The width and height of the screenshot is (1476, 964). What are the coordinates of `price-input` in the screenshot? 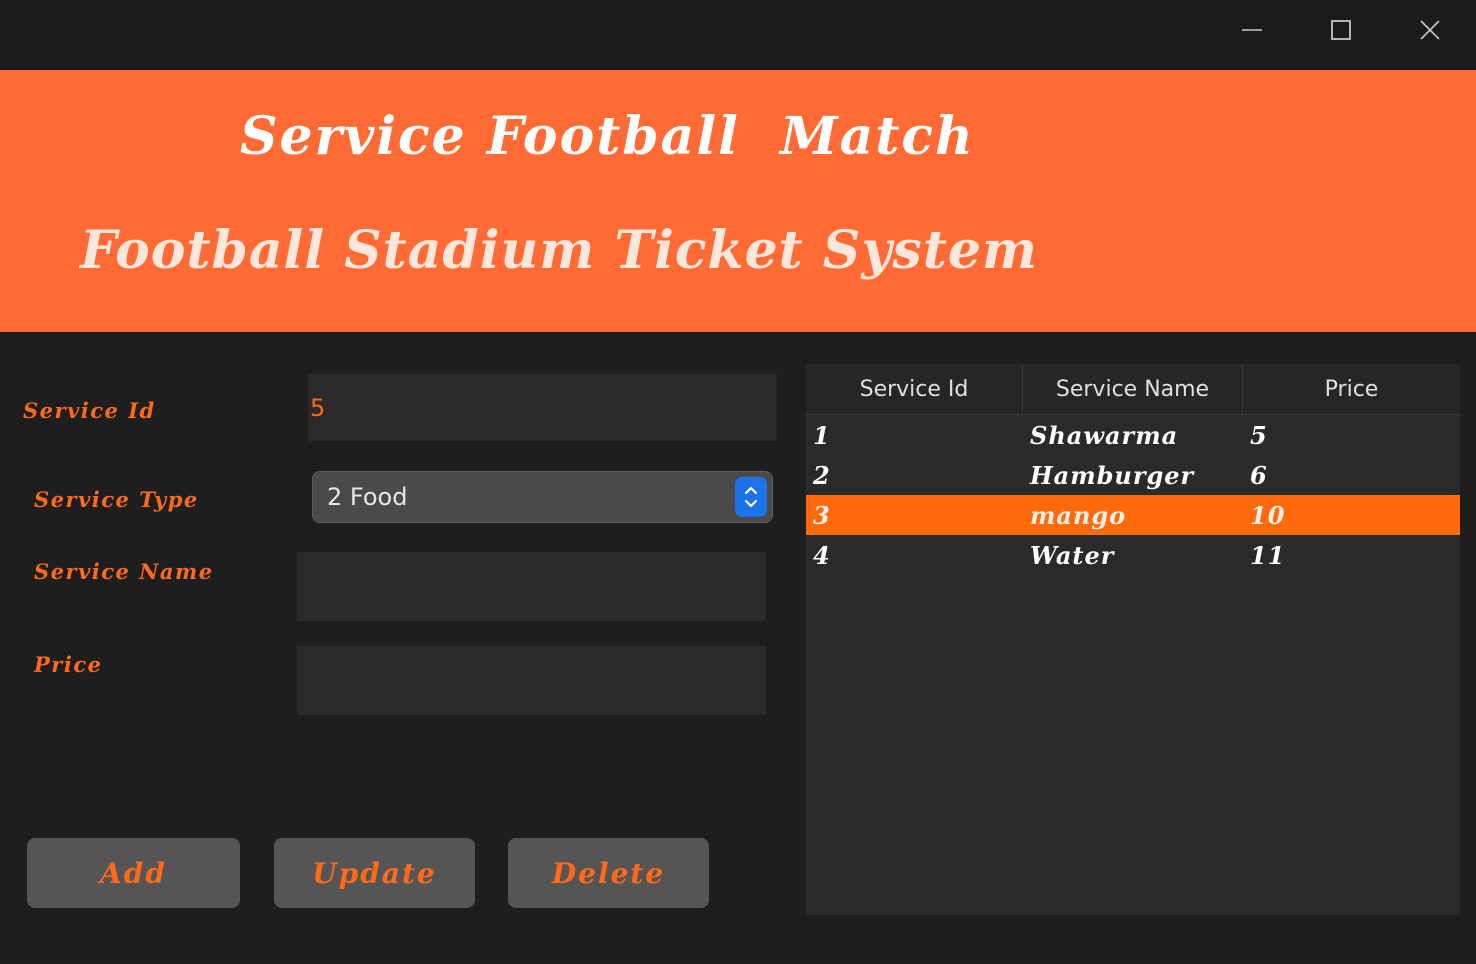 It's located at (531, 680).